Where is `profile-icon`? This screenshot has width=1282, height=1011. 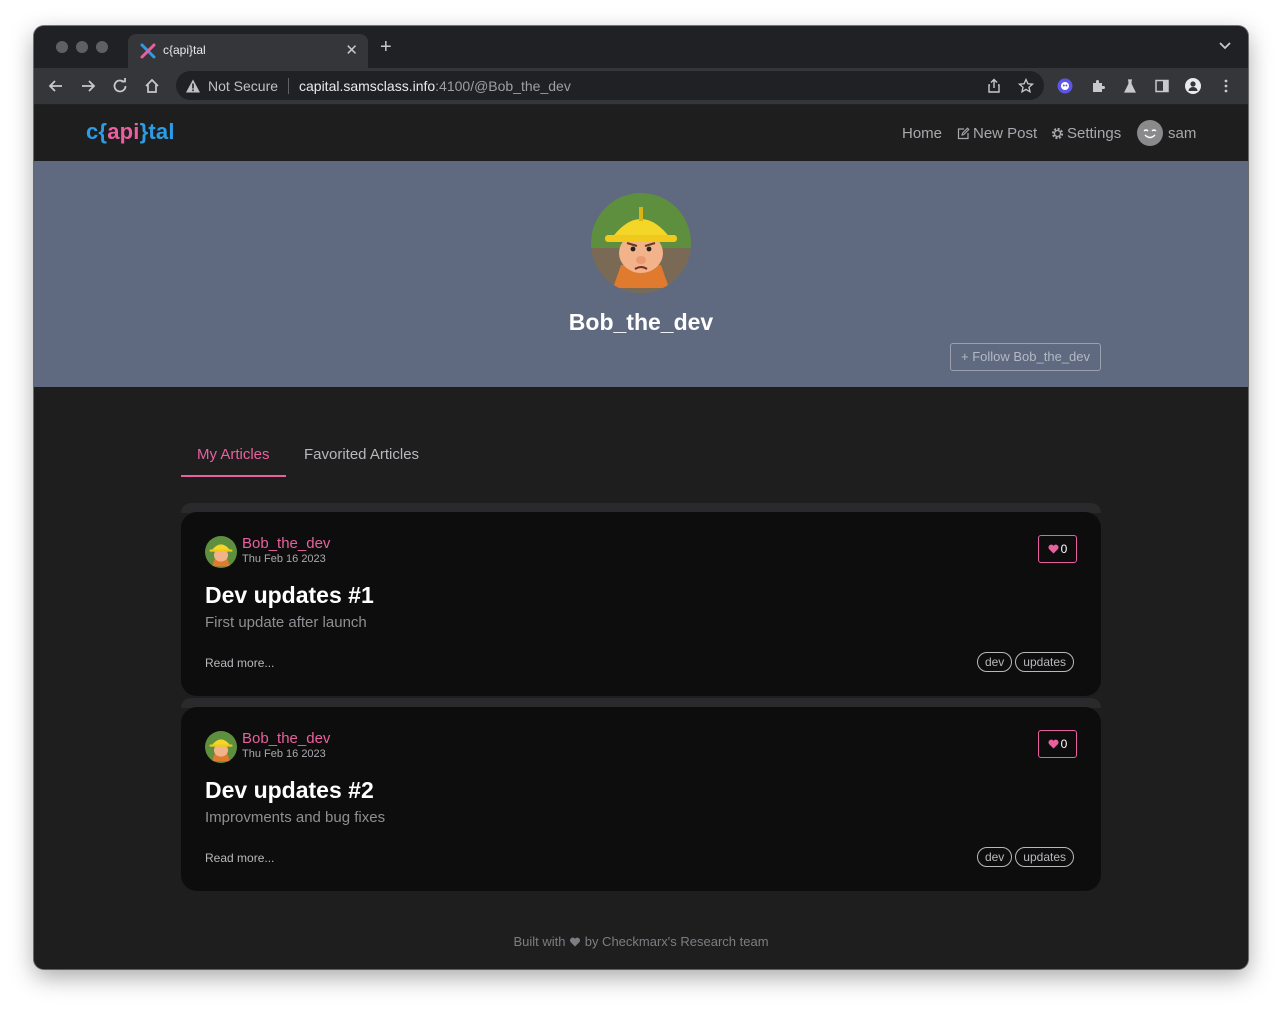 profile-icon is located at coordinates (1193, 86).